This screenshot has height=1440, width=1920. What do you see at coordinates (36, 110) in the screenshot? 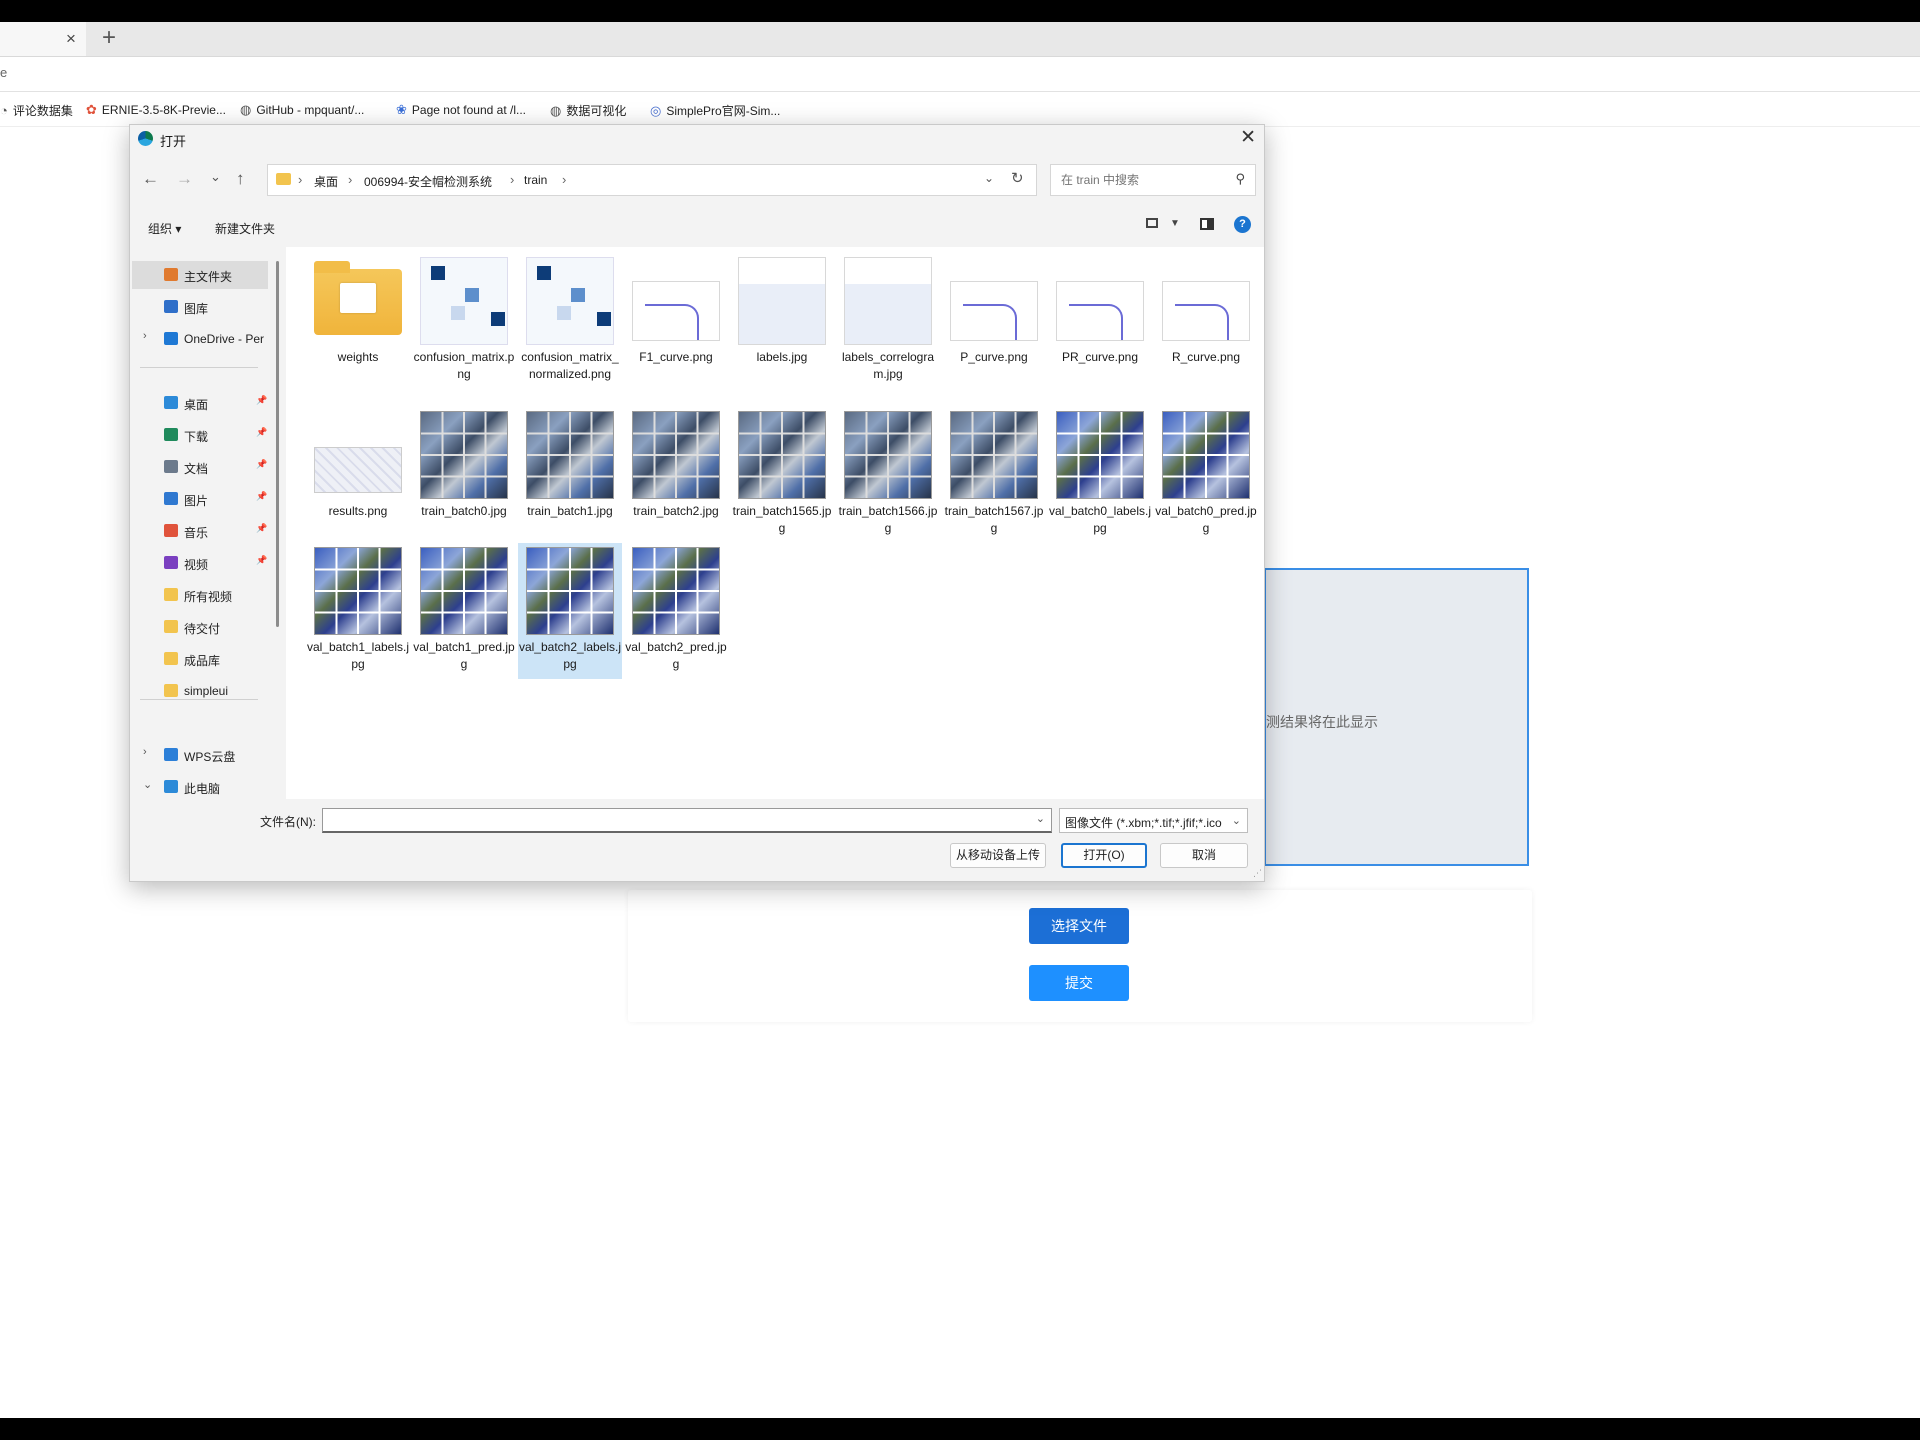
I see `bookmark-item: ◔ 评论数据集` at bounding box center [36, 110].